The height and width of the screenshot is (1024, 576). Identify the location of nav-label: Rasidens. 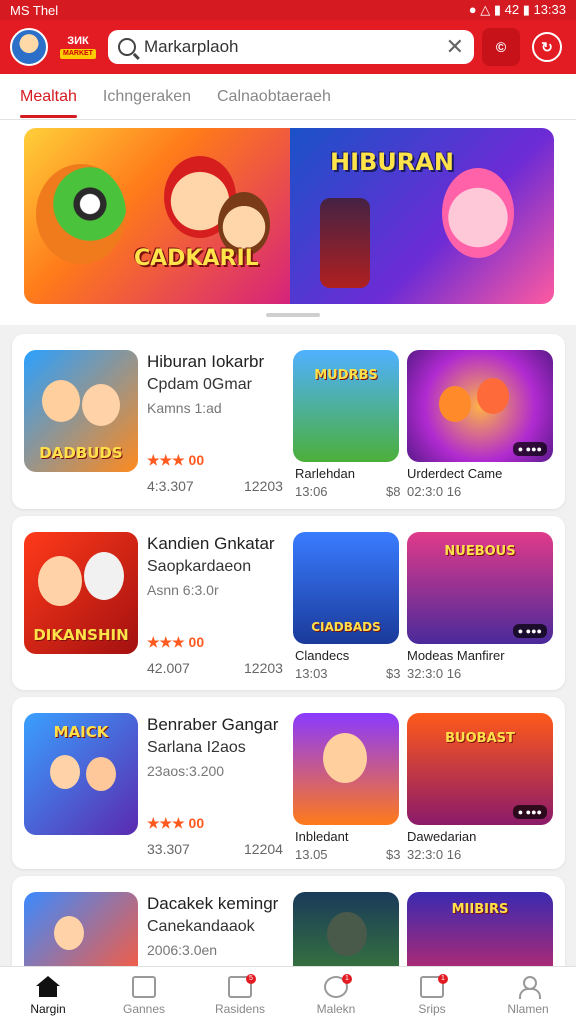
(240, 1008).